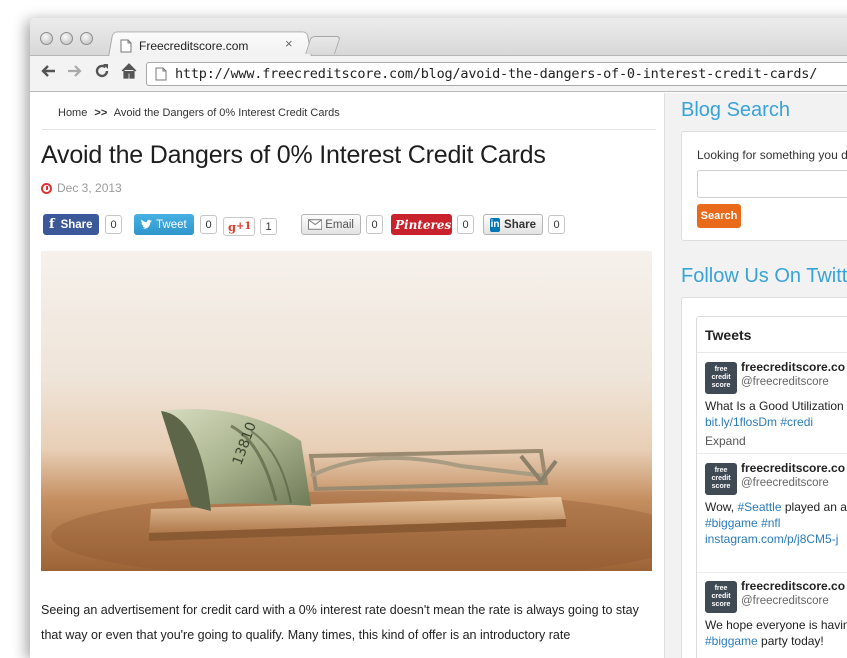 Image resolution: width=847 pixels, height=658 pixels. I want to click on tweet-body: Wow,, so click(721, 507).